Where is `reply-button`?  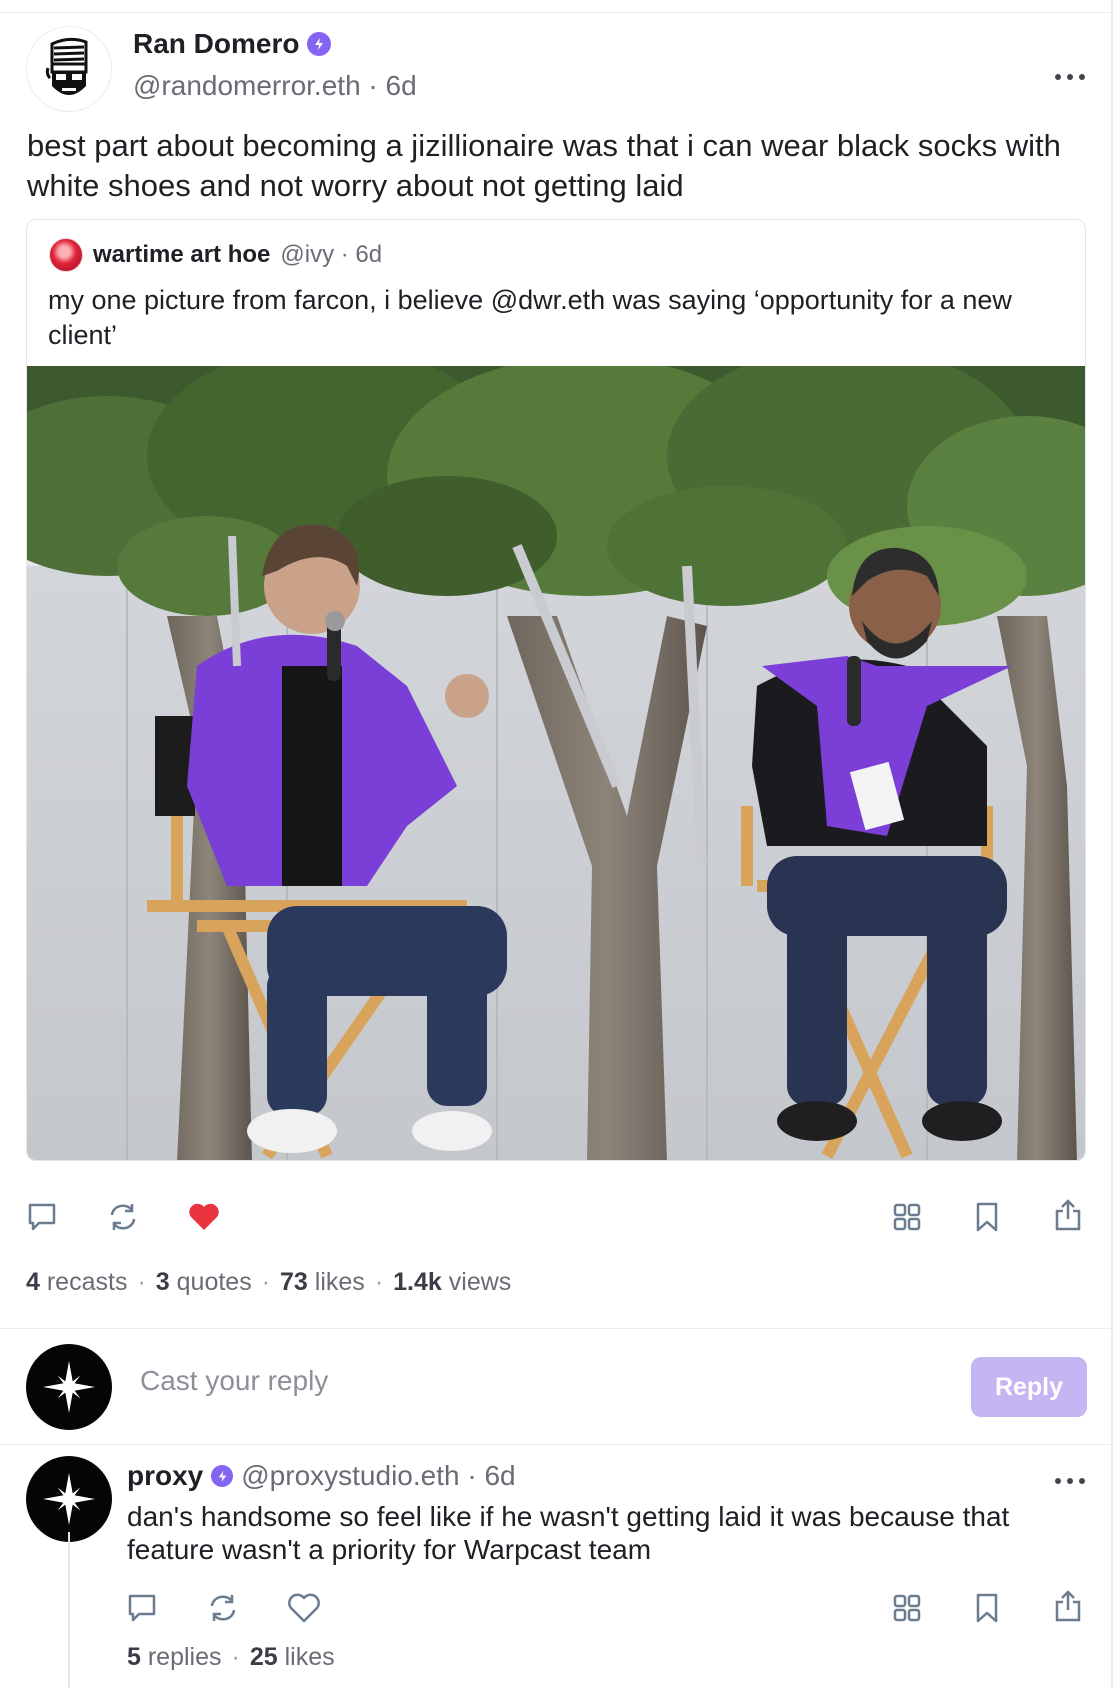
reply-button is located at coordinates (42, 1217).